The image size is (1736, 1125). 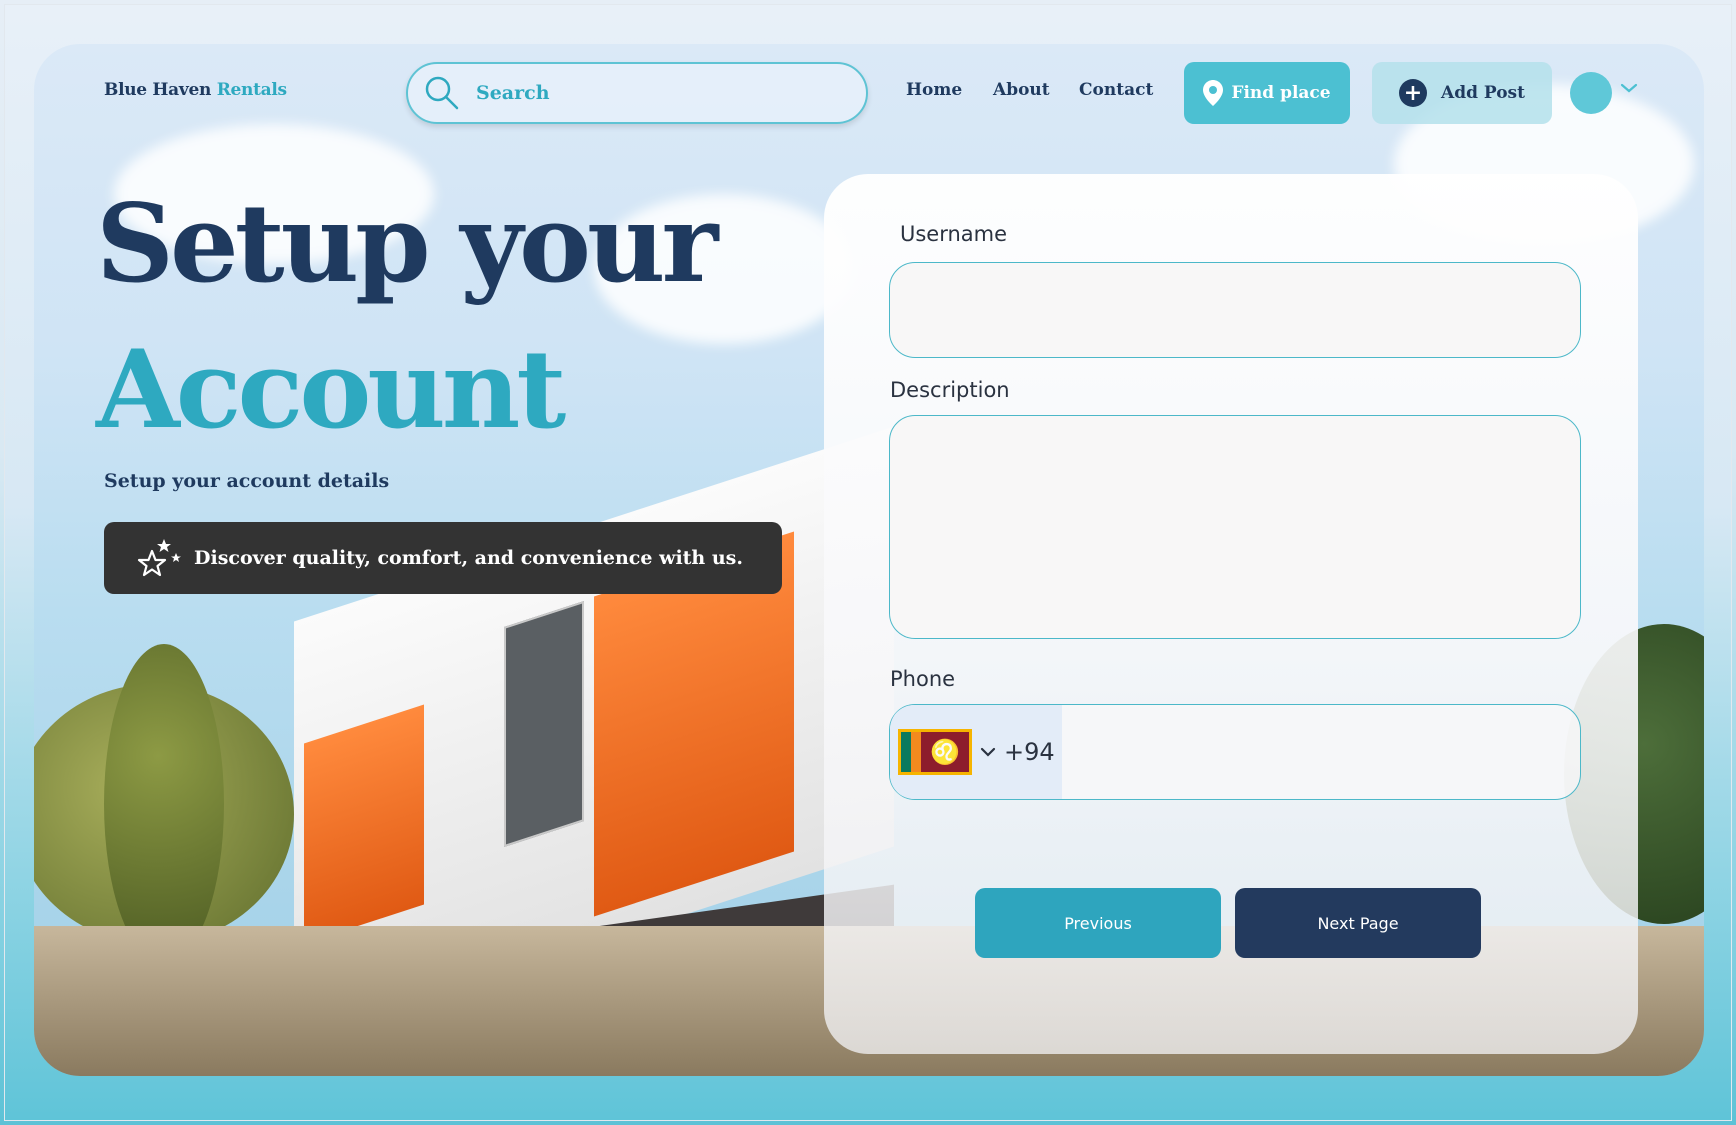 I want to click on brand-logo: Blue Haven Rentals, so click(x=195, y=90).